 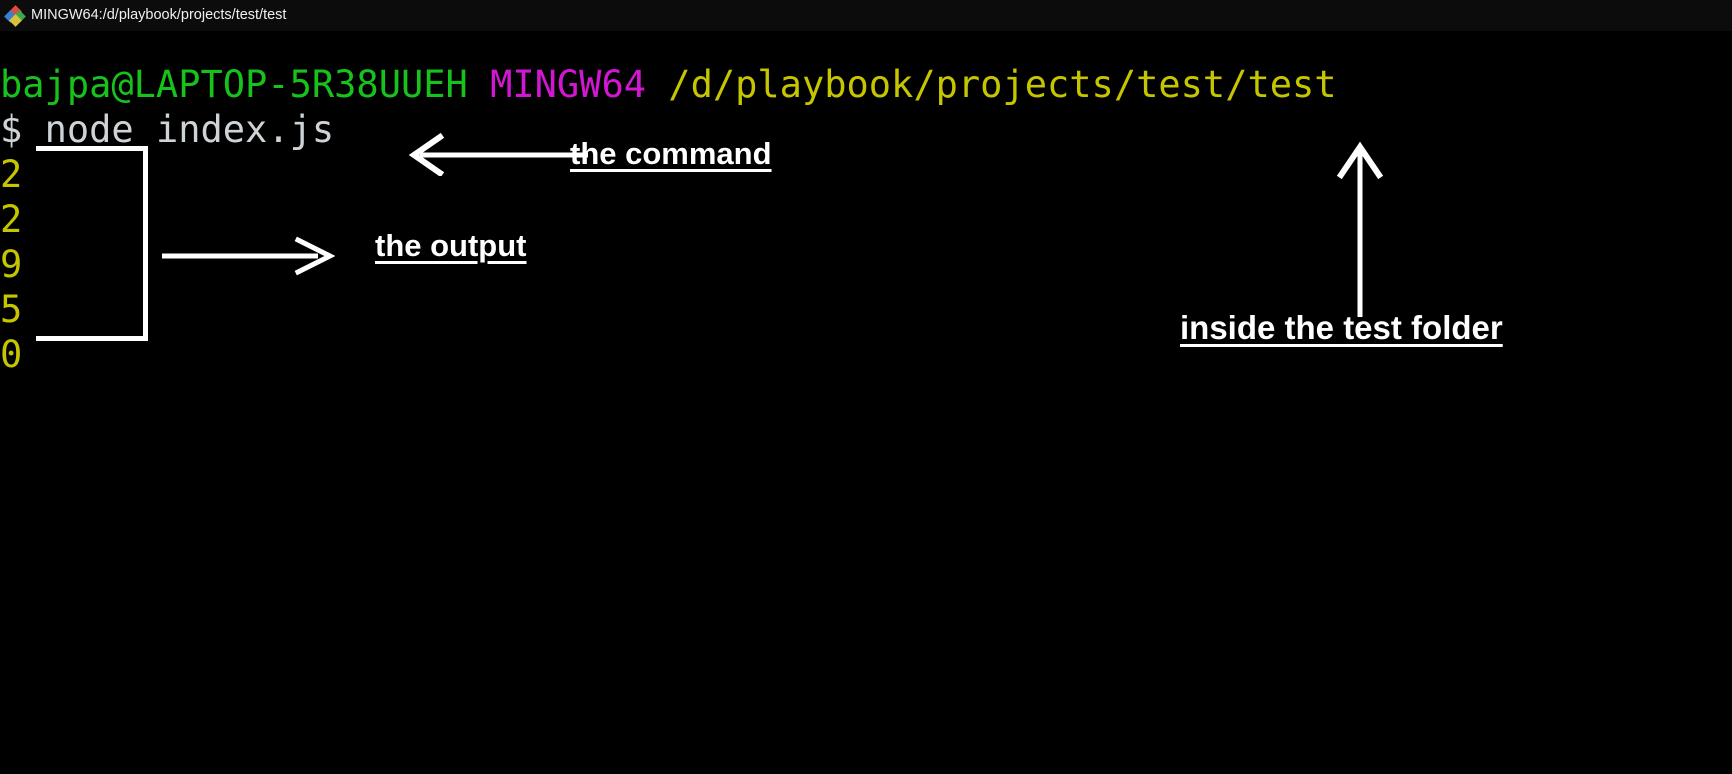 I want to click on prompt-sigil: $, so click(x=11, y=129).